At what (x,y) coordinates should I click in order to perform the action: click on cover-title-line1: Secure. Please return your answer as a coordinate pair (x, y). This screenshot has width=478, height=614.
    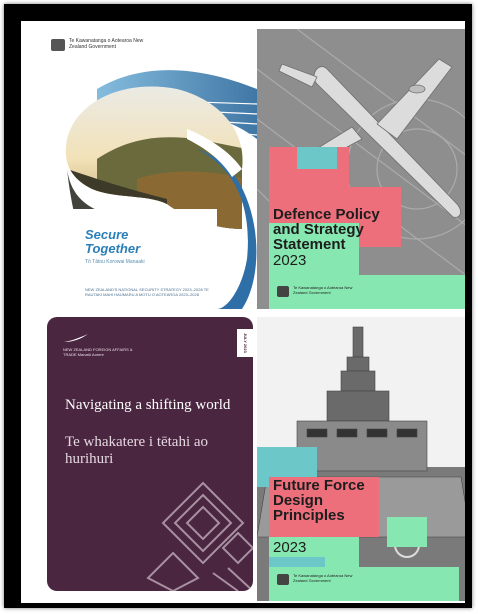
    Looking at the image, I should click on (107, 234).